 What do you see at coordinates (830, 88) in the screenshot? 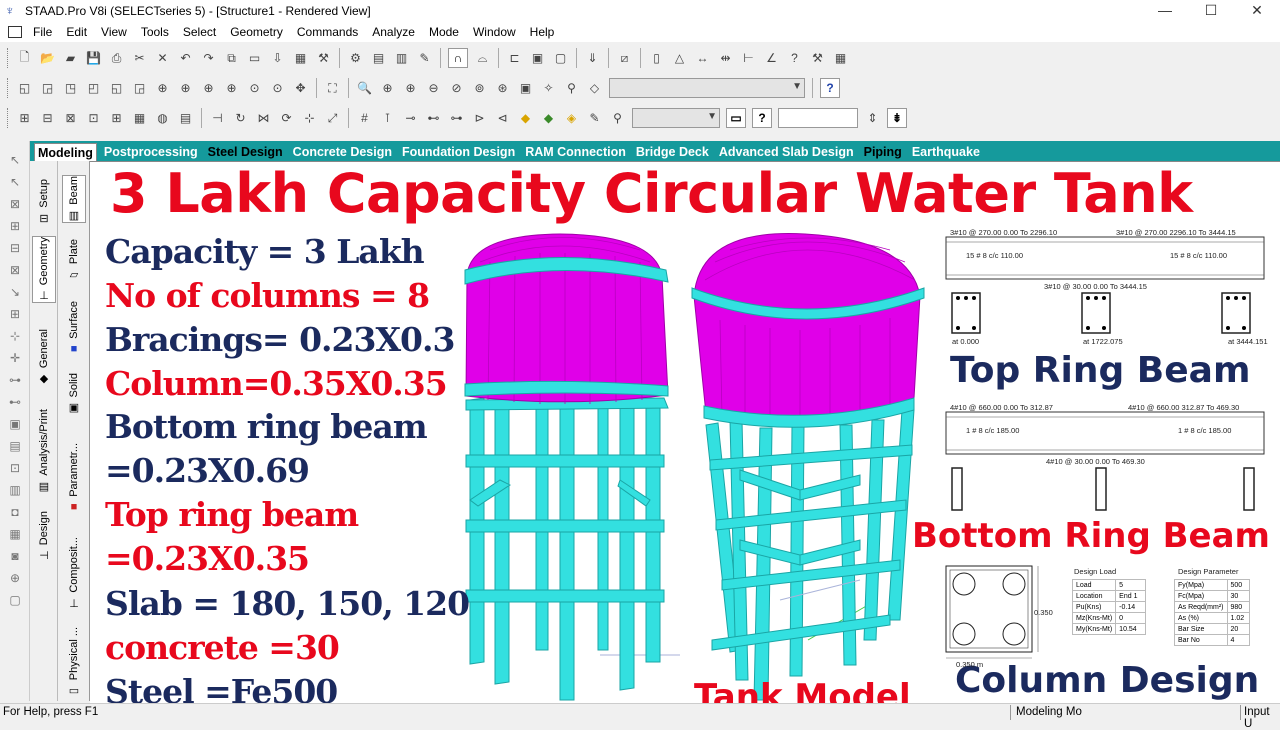
I see `help-button: ?` at bounding box center [830, 88].